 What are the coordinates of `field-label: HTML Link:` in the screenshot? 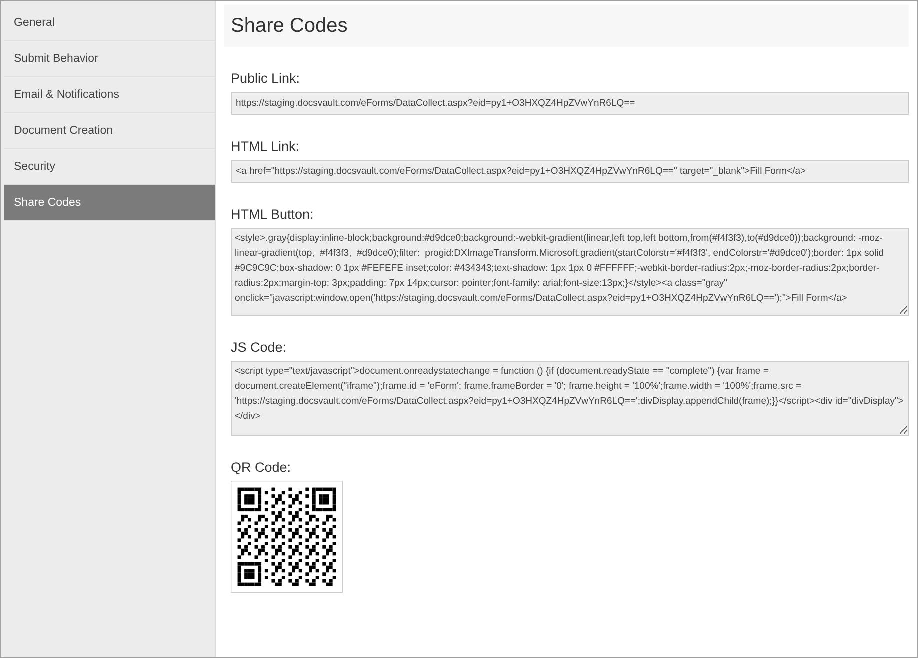 It's located at (266, 146).